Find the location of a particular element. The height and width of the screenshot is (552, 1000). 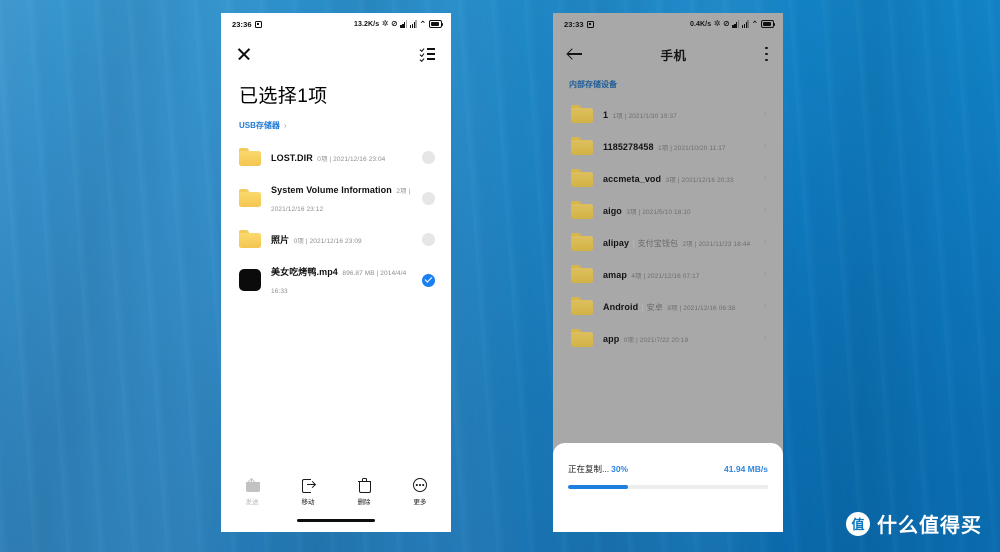

file-name-alias: 安卓 is located at coordinates (654, 307).